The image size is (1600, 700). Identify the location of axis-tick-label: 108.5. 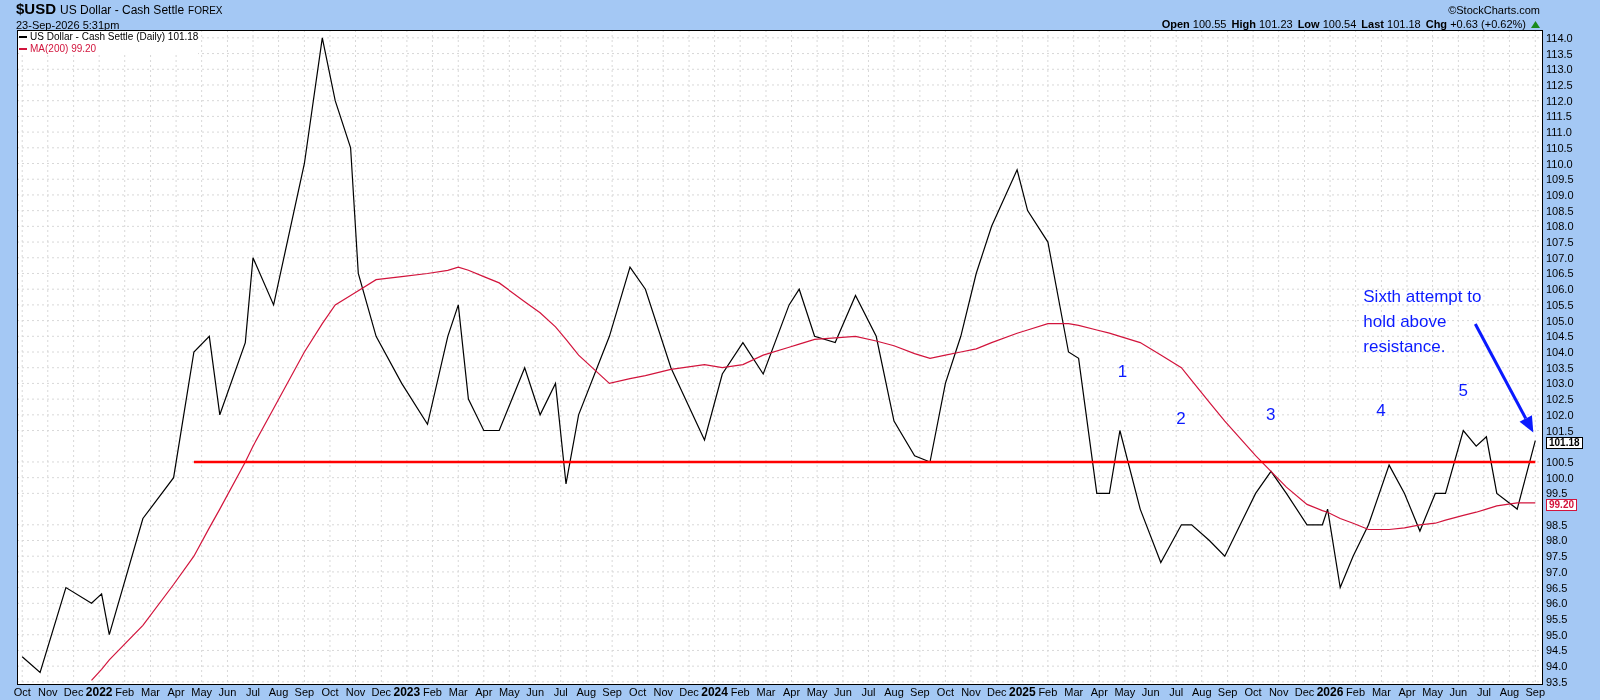
(1560, 210).